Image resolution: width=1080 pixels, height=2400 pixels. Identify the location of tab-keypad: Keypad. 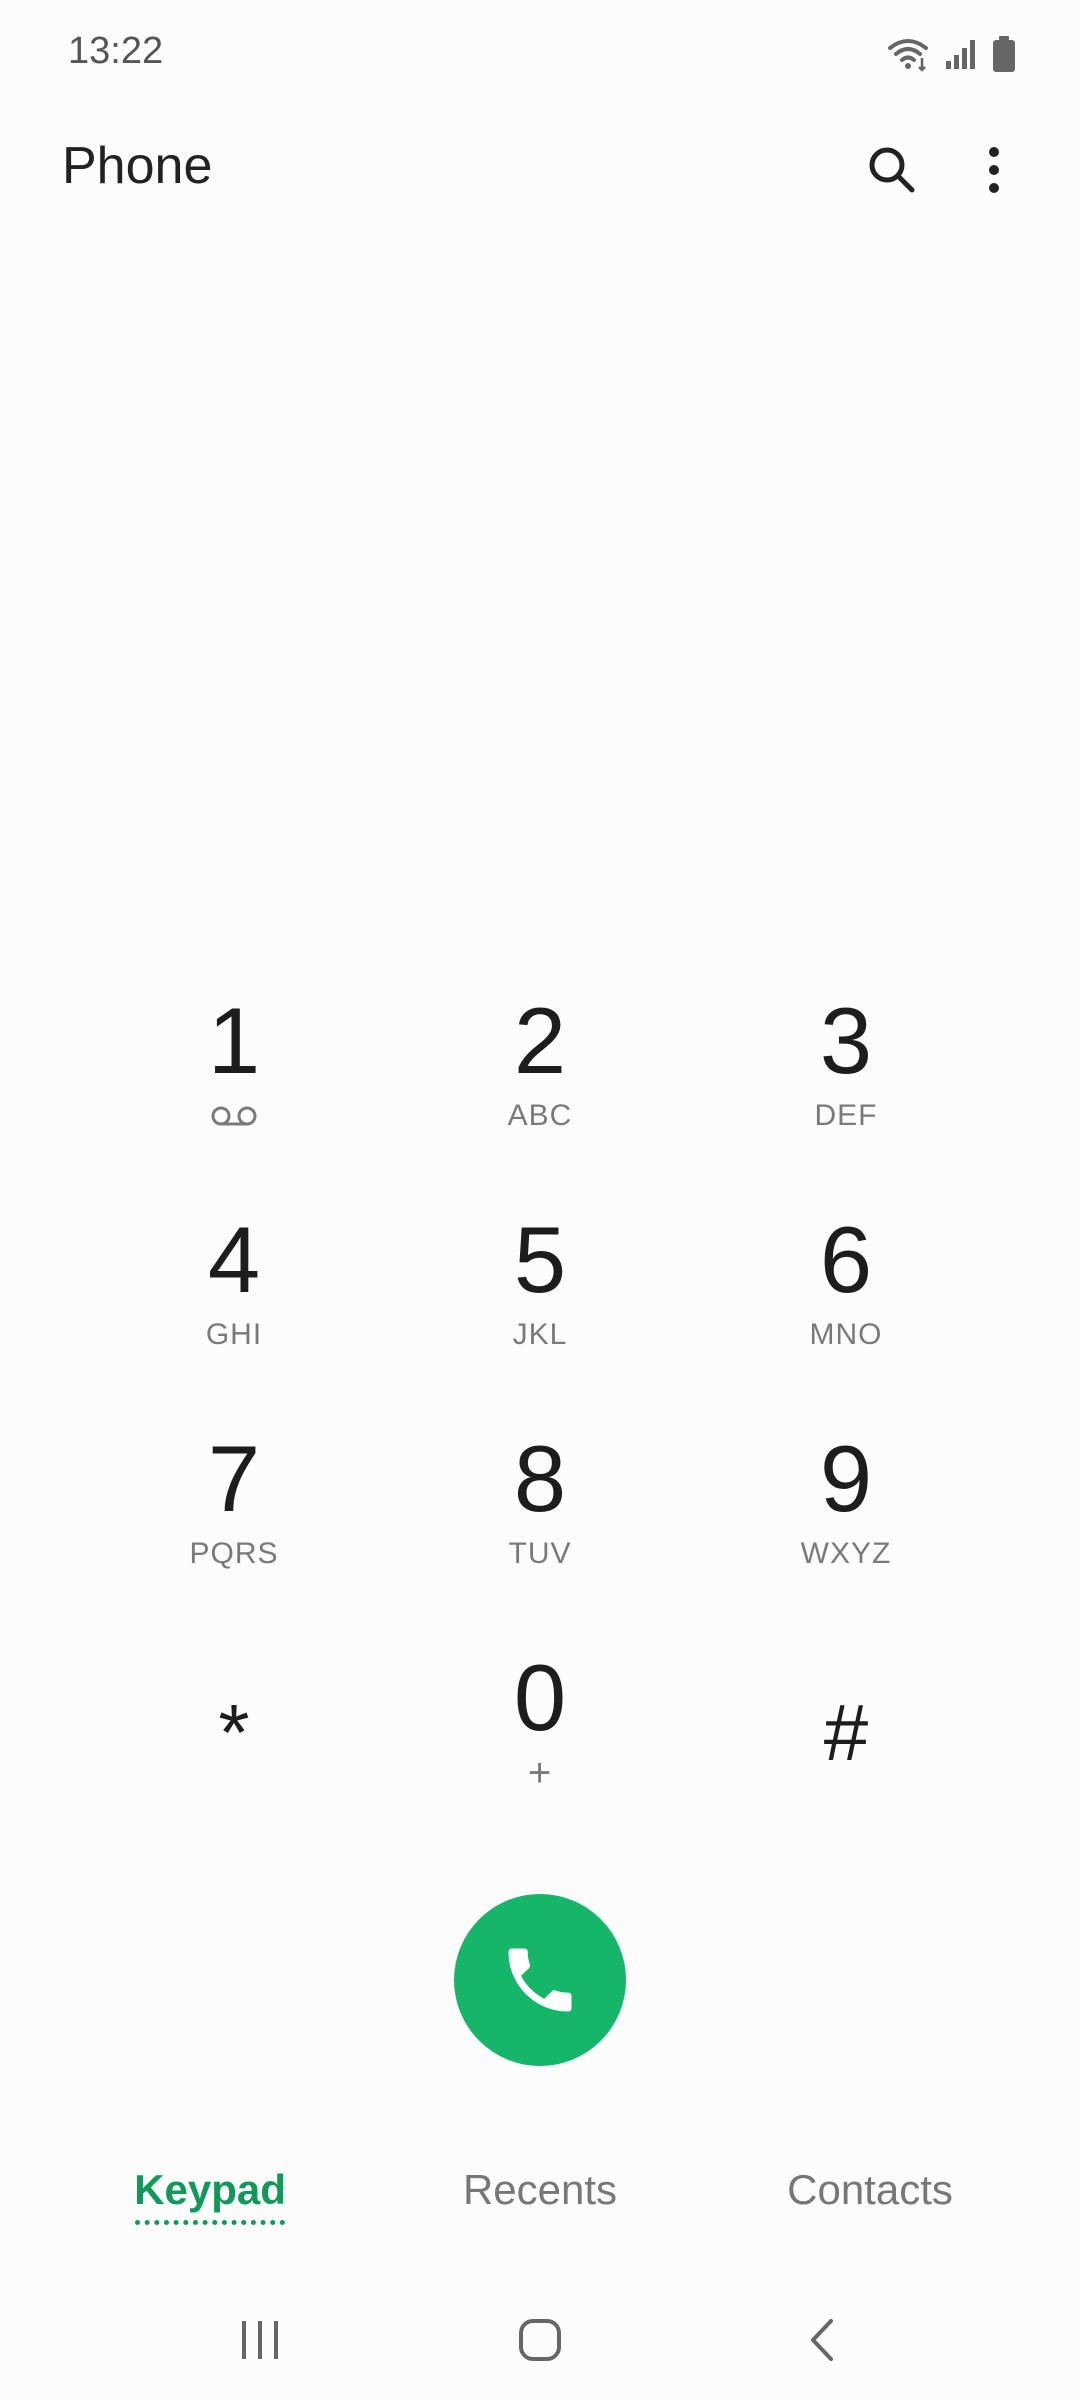
(210, 2206).